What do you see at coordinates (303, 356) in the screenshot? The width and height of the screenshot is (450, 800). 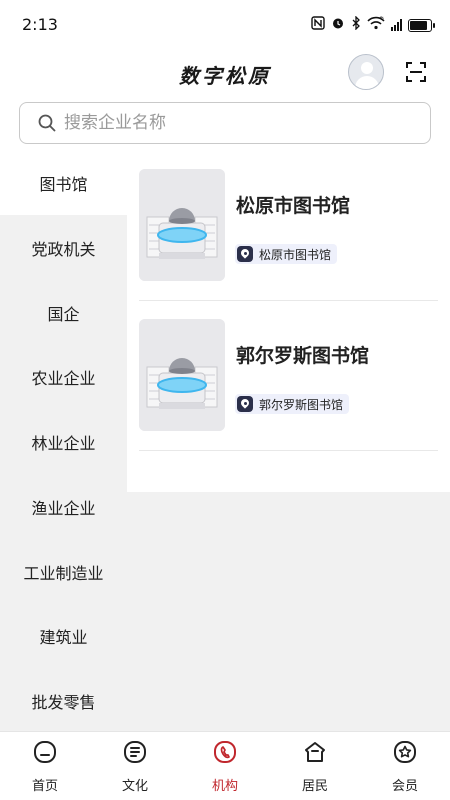 I see `institution-title: 郭尔罗斯图书馆` at bounding box center [303, 356].